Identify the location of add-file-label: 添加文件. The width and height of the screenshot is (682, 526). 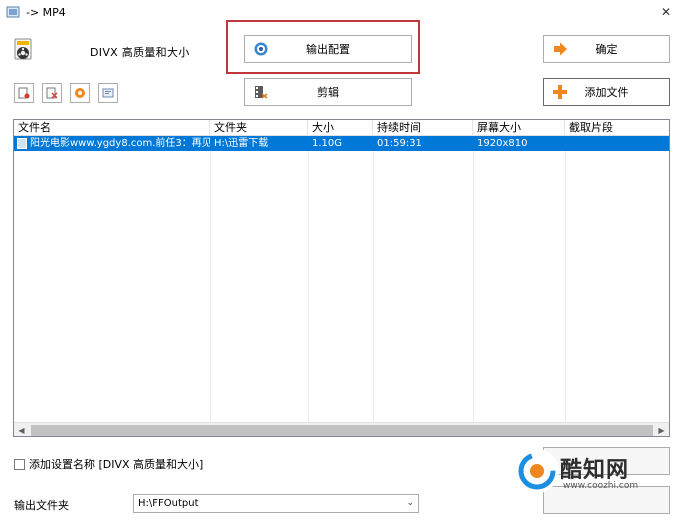
(606, 92).